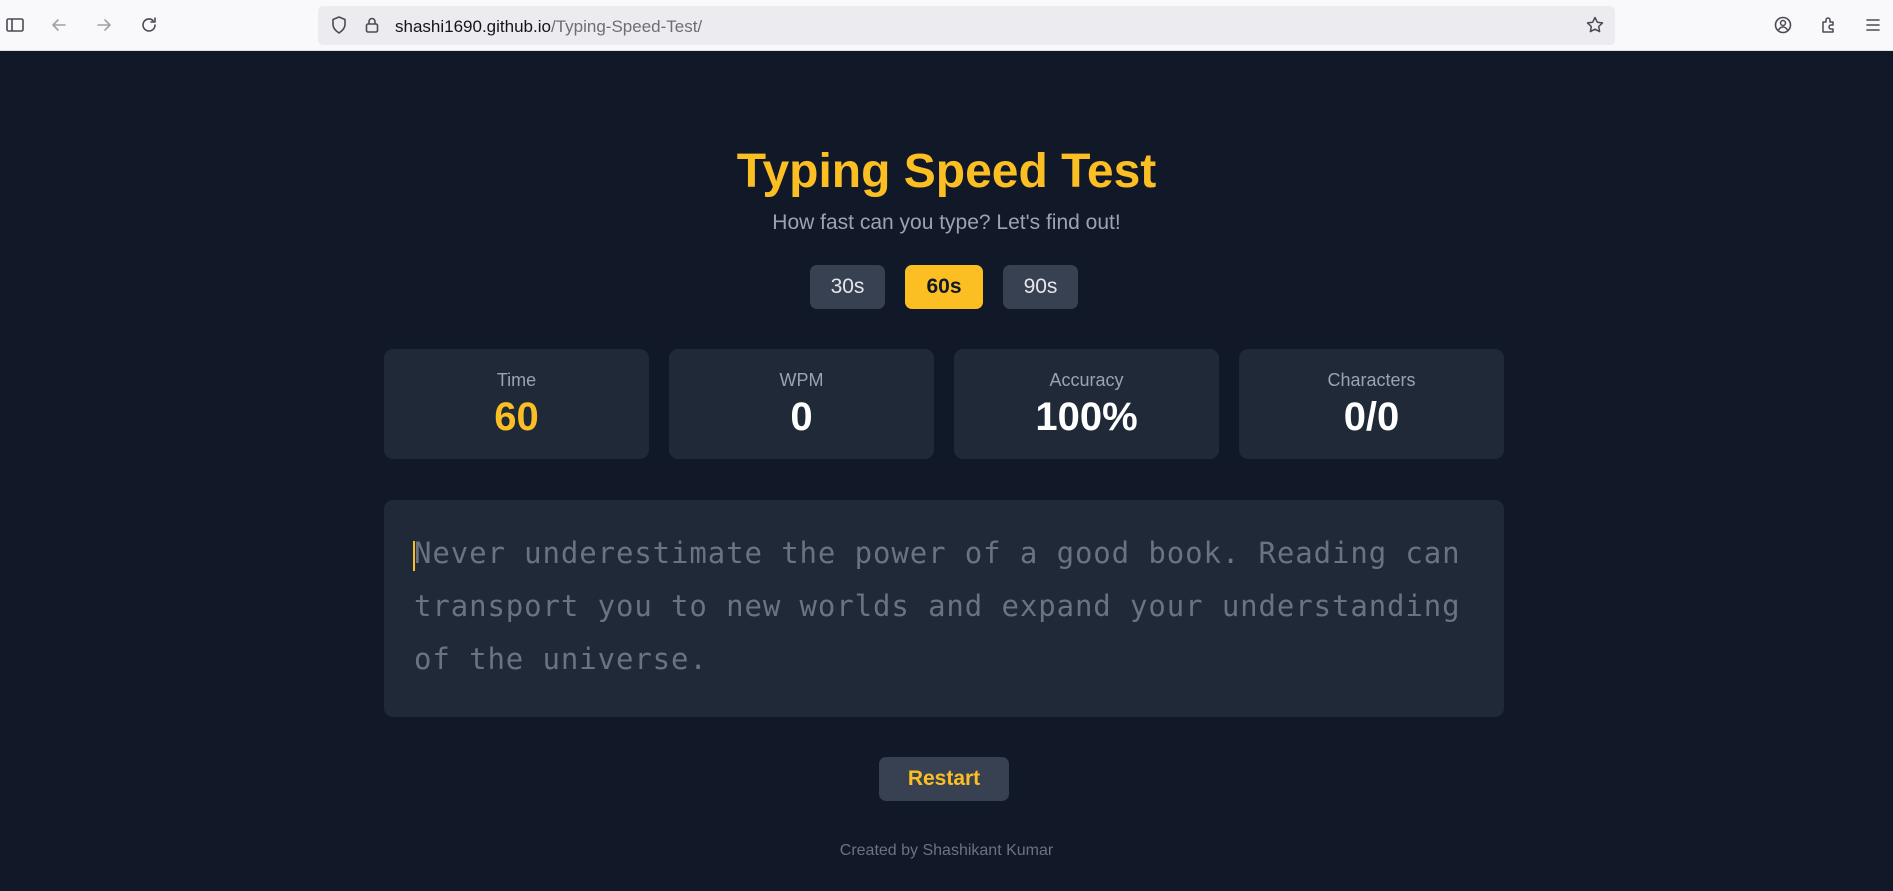  Describe the element at coordinates (1040, 287) in the screenshot. I see `duration-90s-button: 90s` at that location.